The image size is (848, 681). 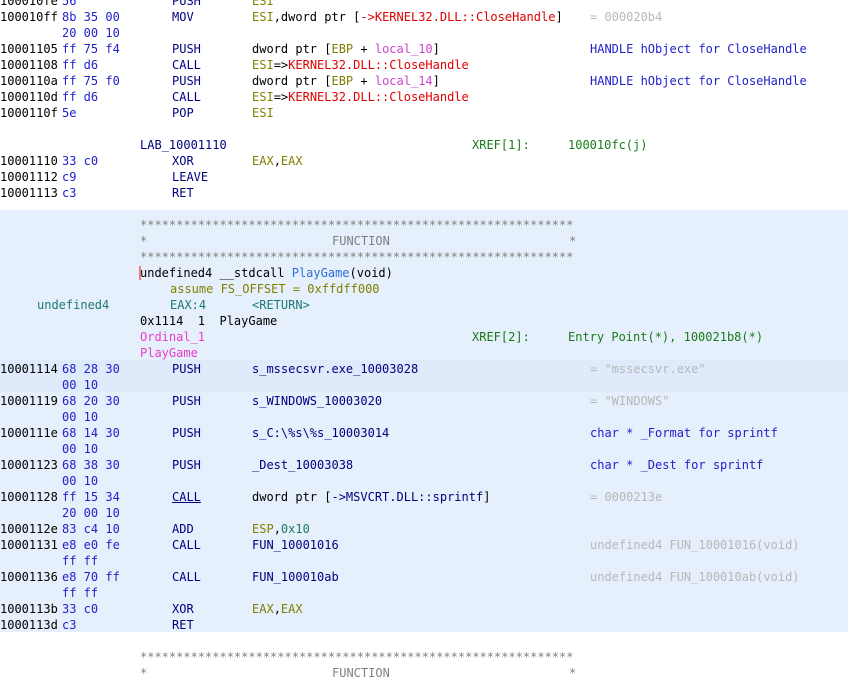 What do you see at coordinates (607, 145) in the screenshot?
I see `xref-value: 100010fc(j)` at bounding box center [607, 145].